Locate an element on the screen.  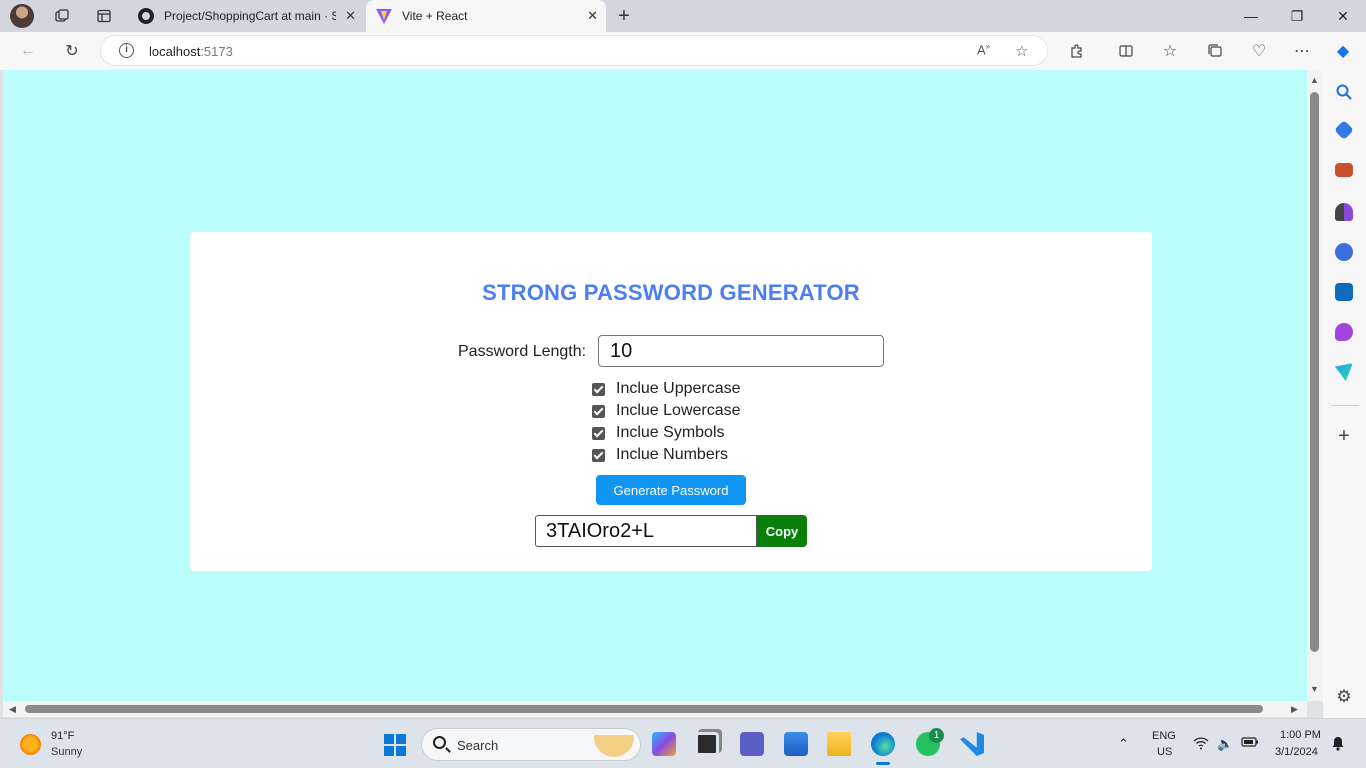
option-label: Inclue Uppercase is located at coordinates (678, 388).